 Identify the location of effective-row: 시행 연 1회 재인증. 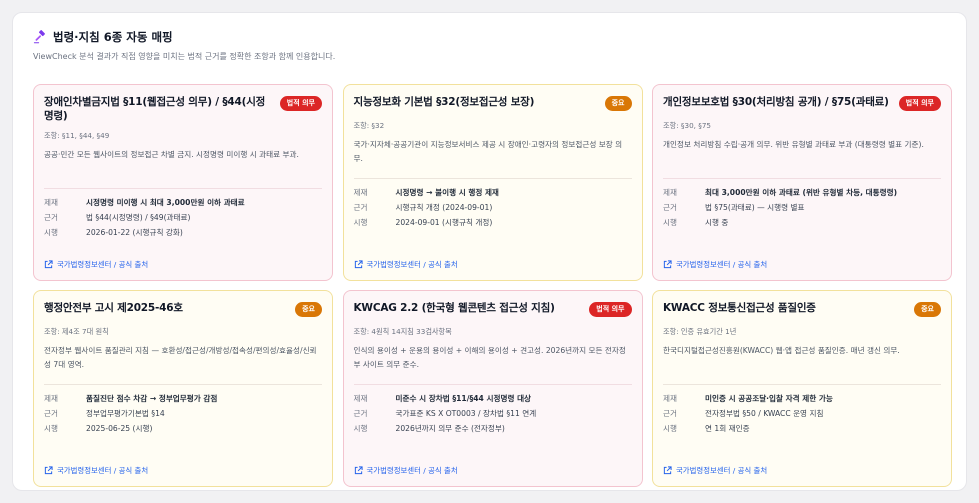
(802, 428).